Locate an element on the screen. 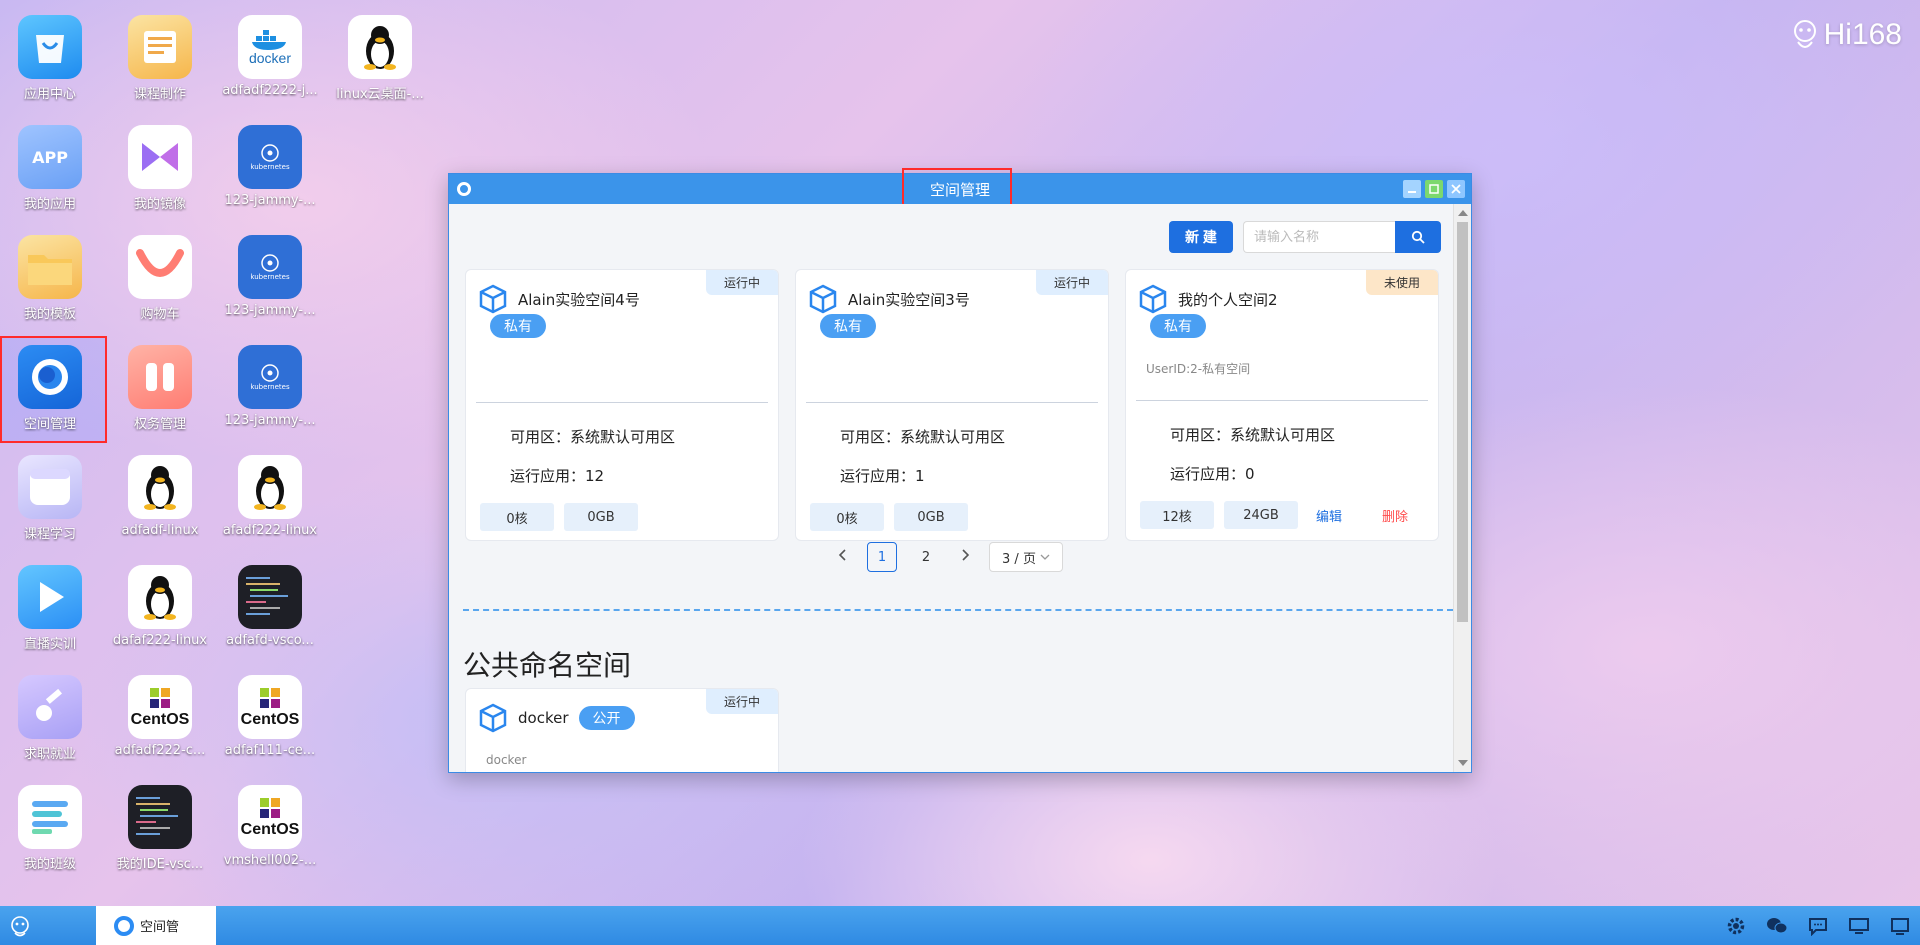  docker-icon: docker is located at coordinates (270, 47).